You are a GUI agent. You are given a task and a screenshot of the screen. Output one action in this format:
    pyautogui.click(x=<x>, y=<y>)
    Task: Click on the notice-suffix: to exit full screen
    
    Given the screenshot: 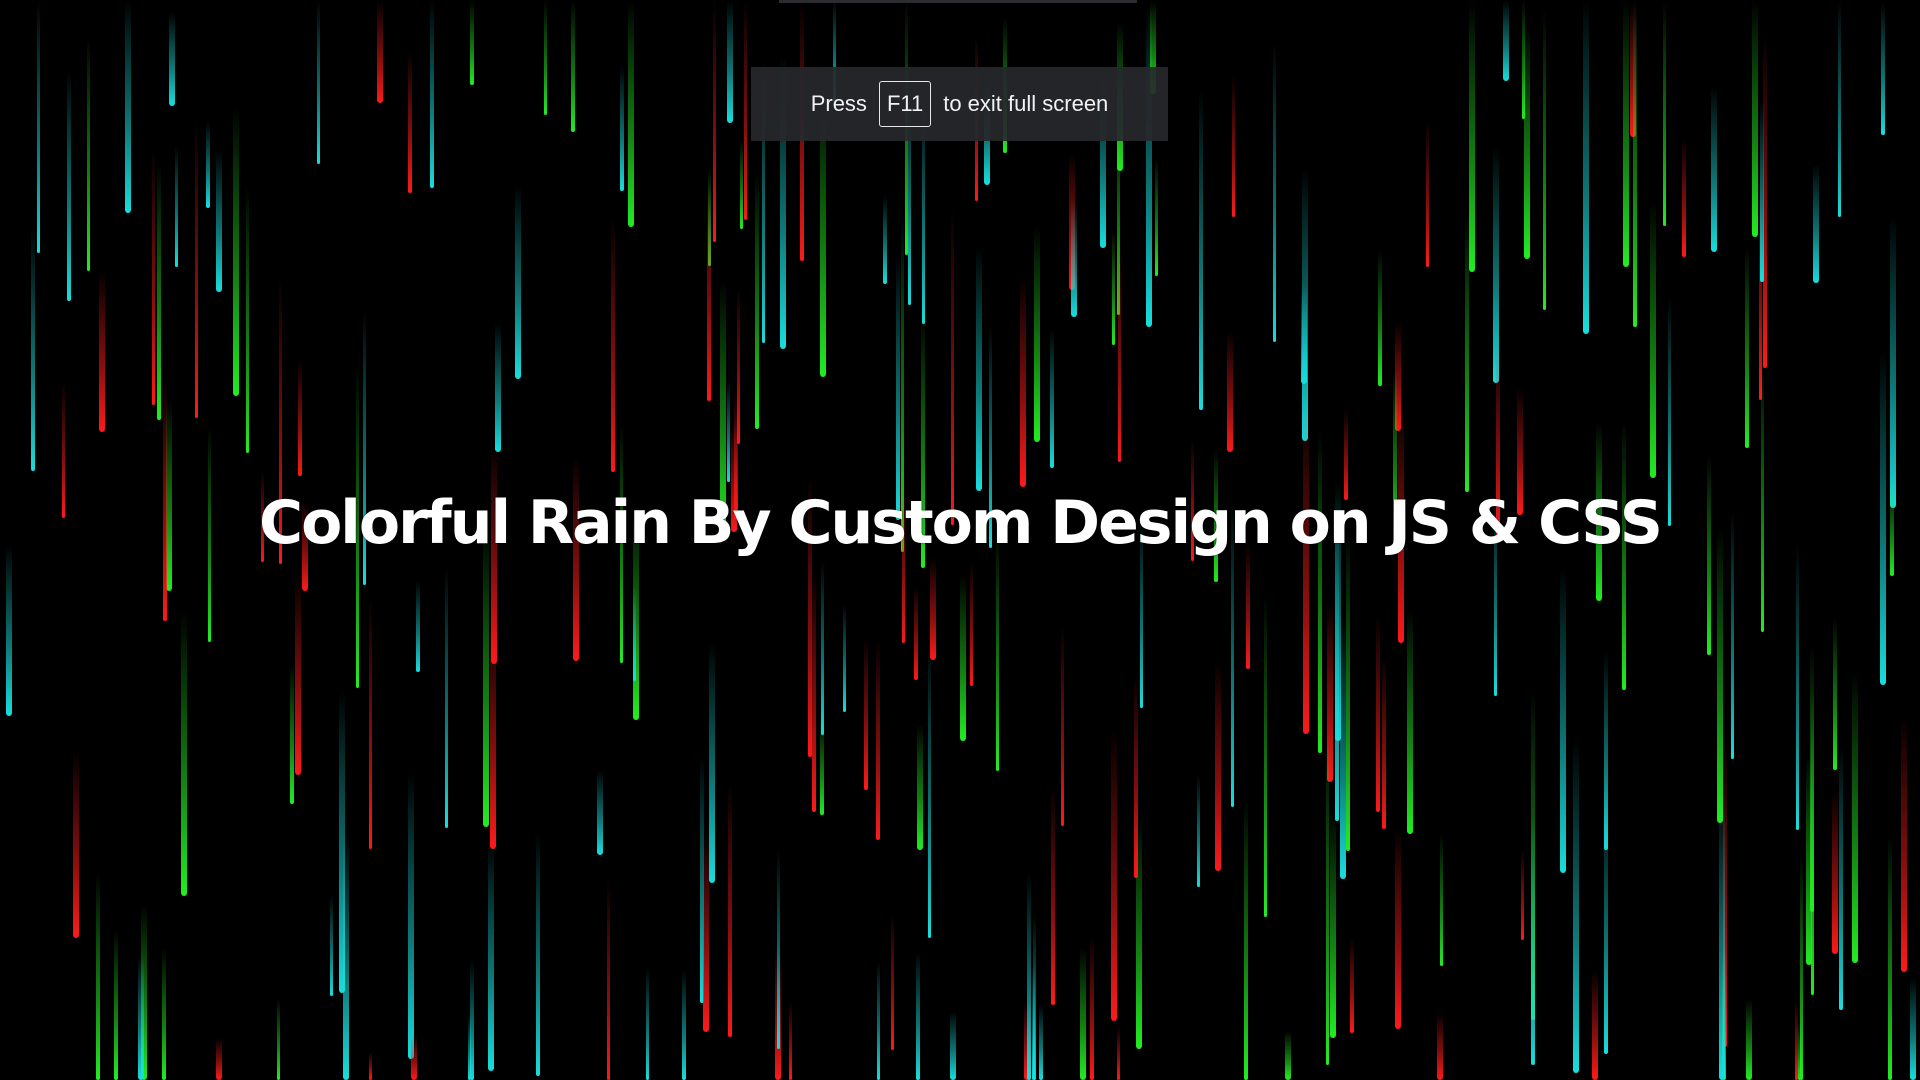 What is the action you would take?
    pyautogui.click(x=1026, y=103)
    